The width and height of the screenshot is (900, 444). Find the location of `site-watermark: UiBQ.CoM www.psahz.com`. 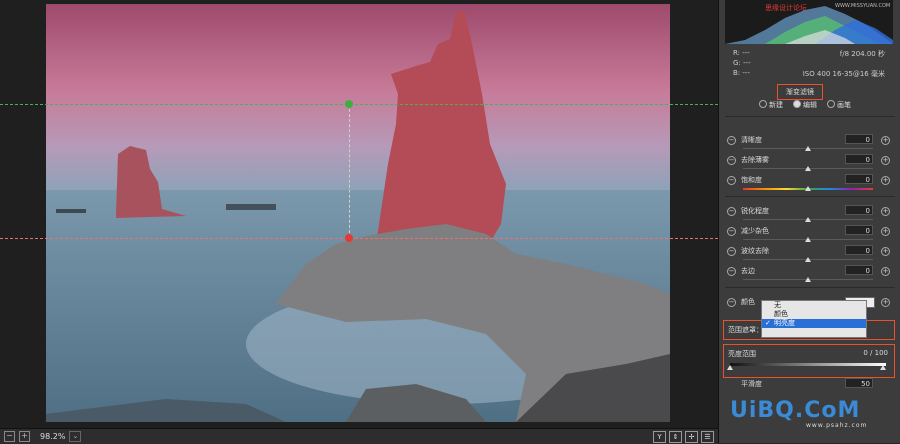

site-watermark: UiBQ.CoM www.psahz.com is located at coordinates (798, 413).